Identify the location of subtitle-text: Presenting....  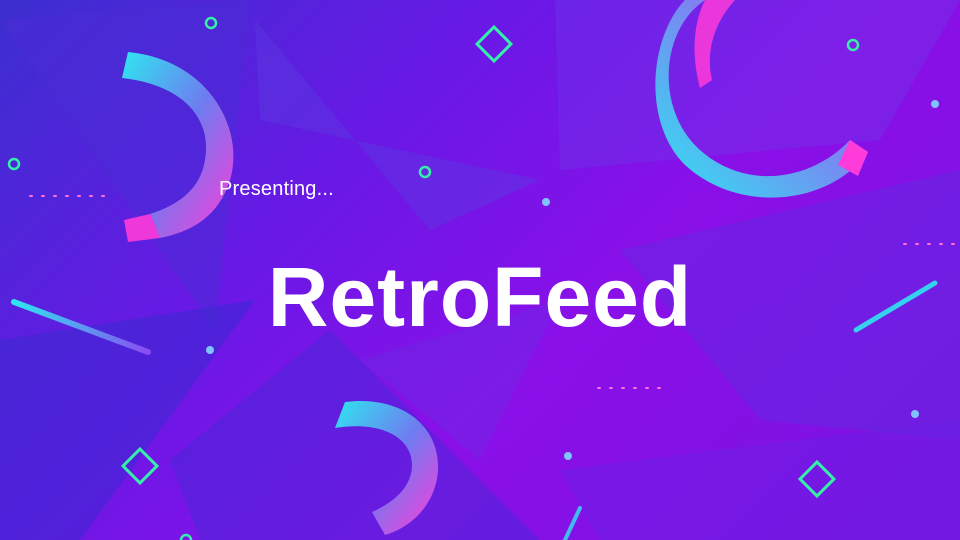
(276, 189).